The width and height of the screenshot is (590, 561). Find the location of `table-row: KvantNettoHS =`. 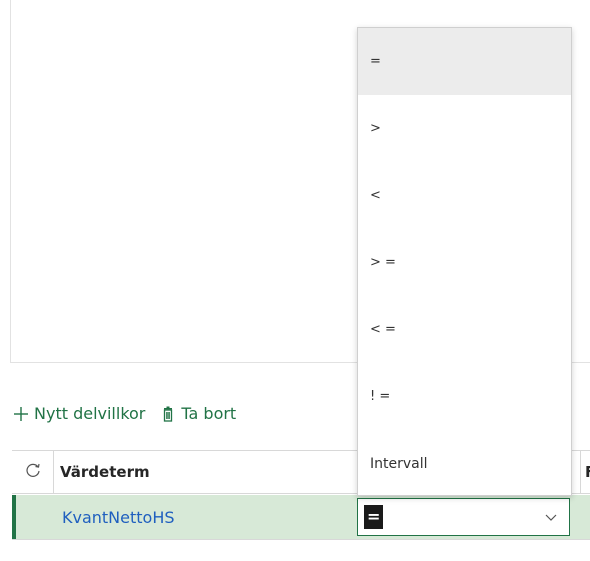

table-row: KvantNettoHS = is located at coordinates (301, 517).